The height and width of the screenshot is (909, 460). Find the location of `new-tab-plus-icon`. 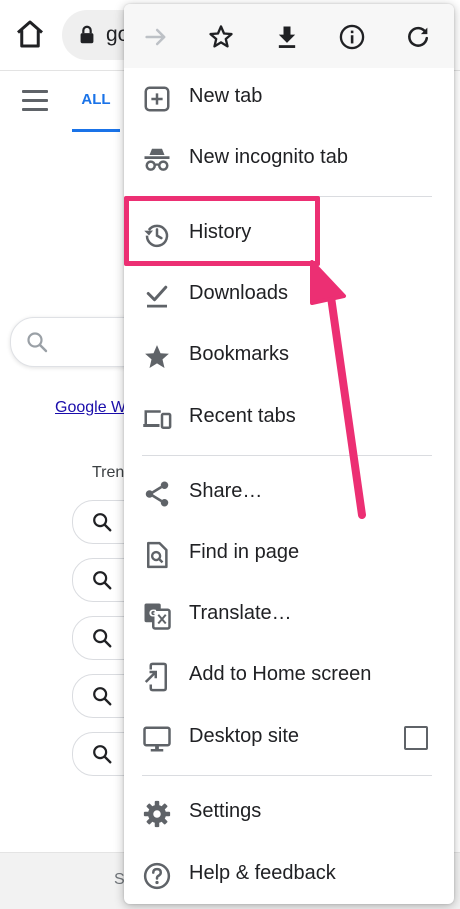

new-tab-plus-icon is located at coordinates (157, 99).